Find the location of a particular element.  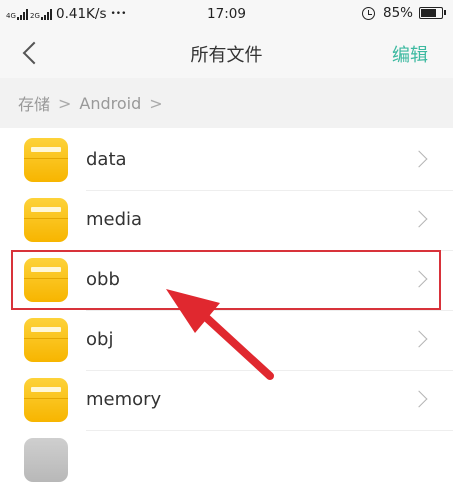

annotation-arrow-icon is located at coordinates (220, 334).